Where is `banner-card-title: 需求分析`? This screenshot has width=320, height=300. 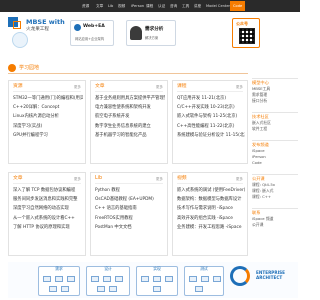
banner-card-title: 需求分析 is located at coordinates (154, 29).